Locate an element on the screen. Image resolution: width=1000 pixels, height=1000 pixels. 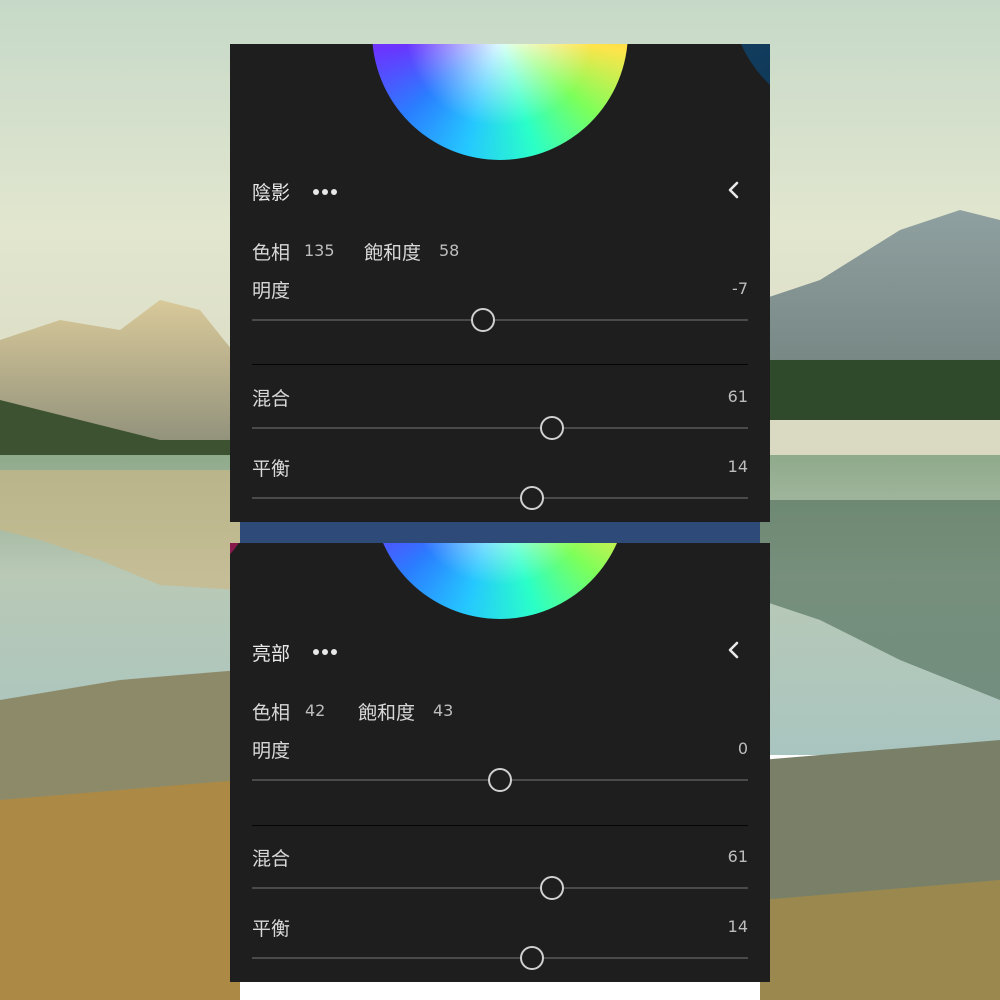
saturation-value: 43 is located at coordinates (443, 710).